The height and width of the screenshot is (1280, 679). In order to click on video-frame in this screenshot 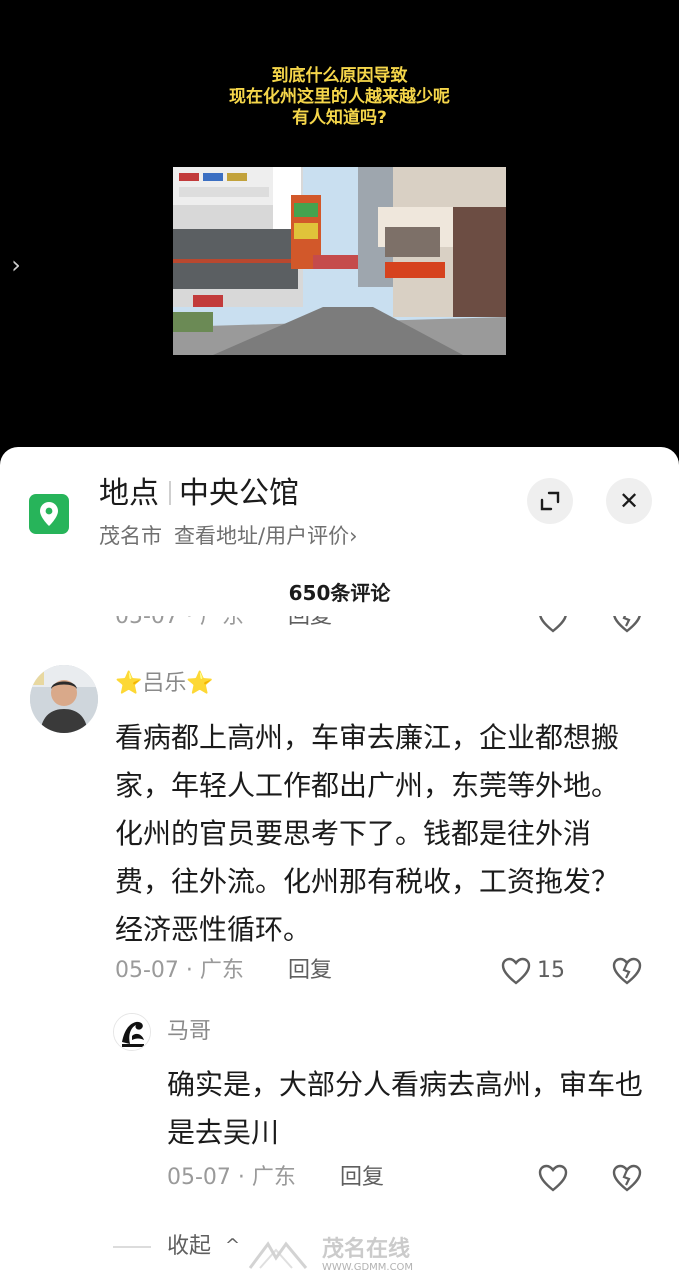, I will do `click(339, 261)`.